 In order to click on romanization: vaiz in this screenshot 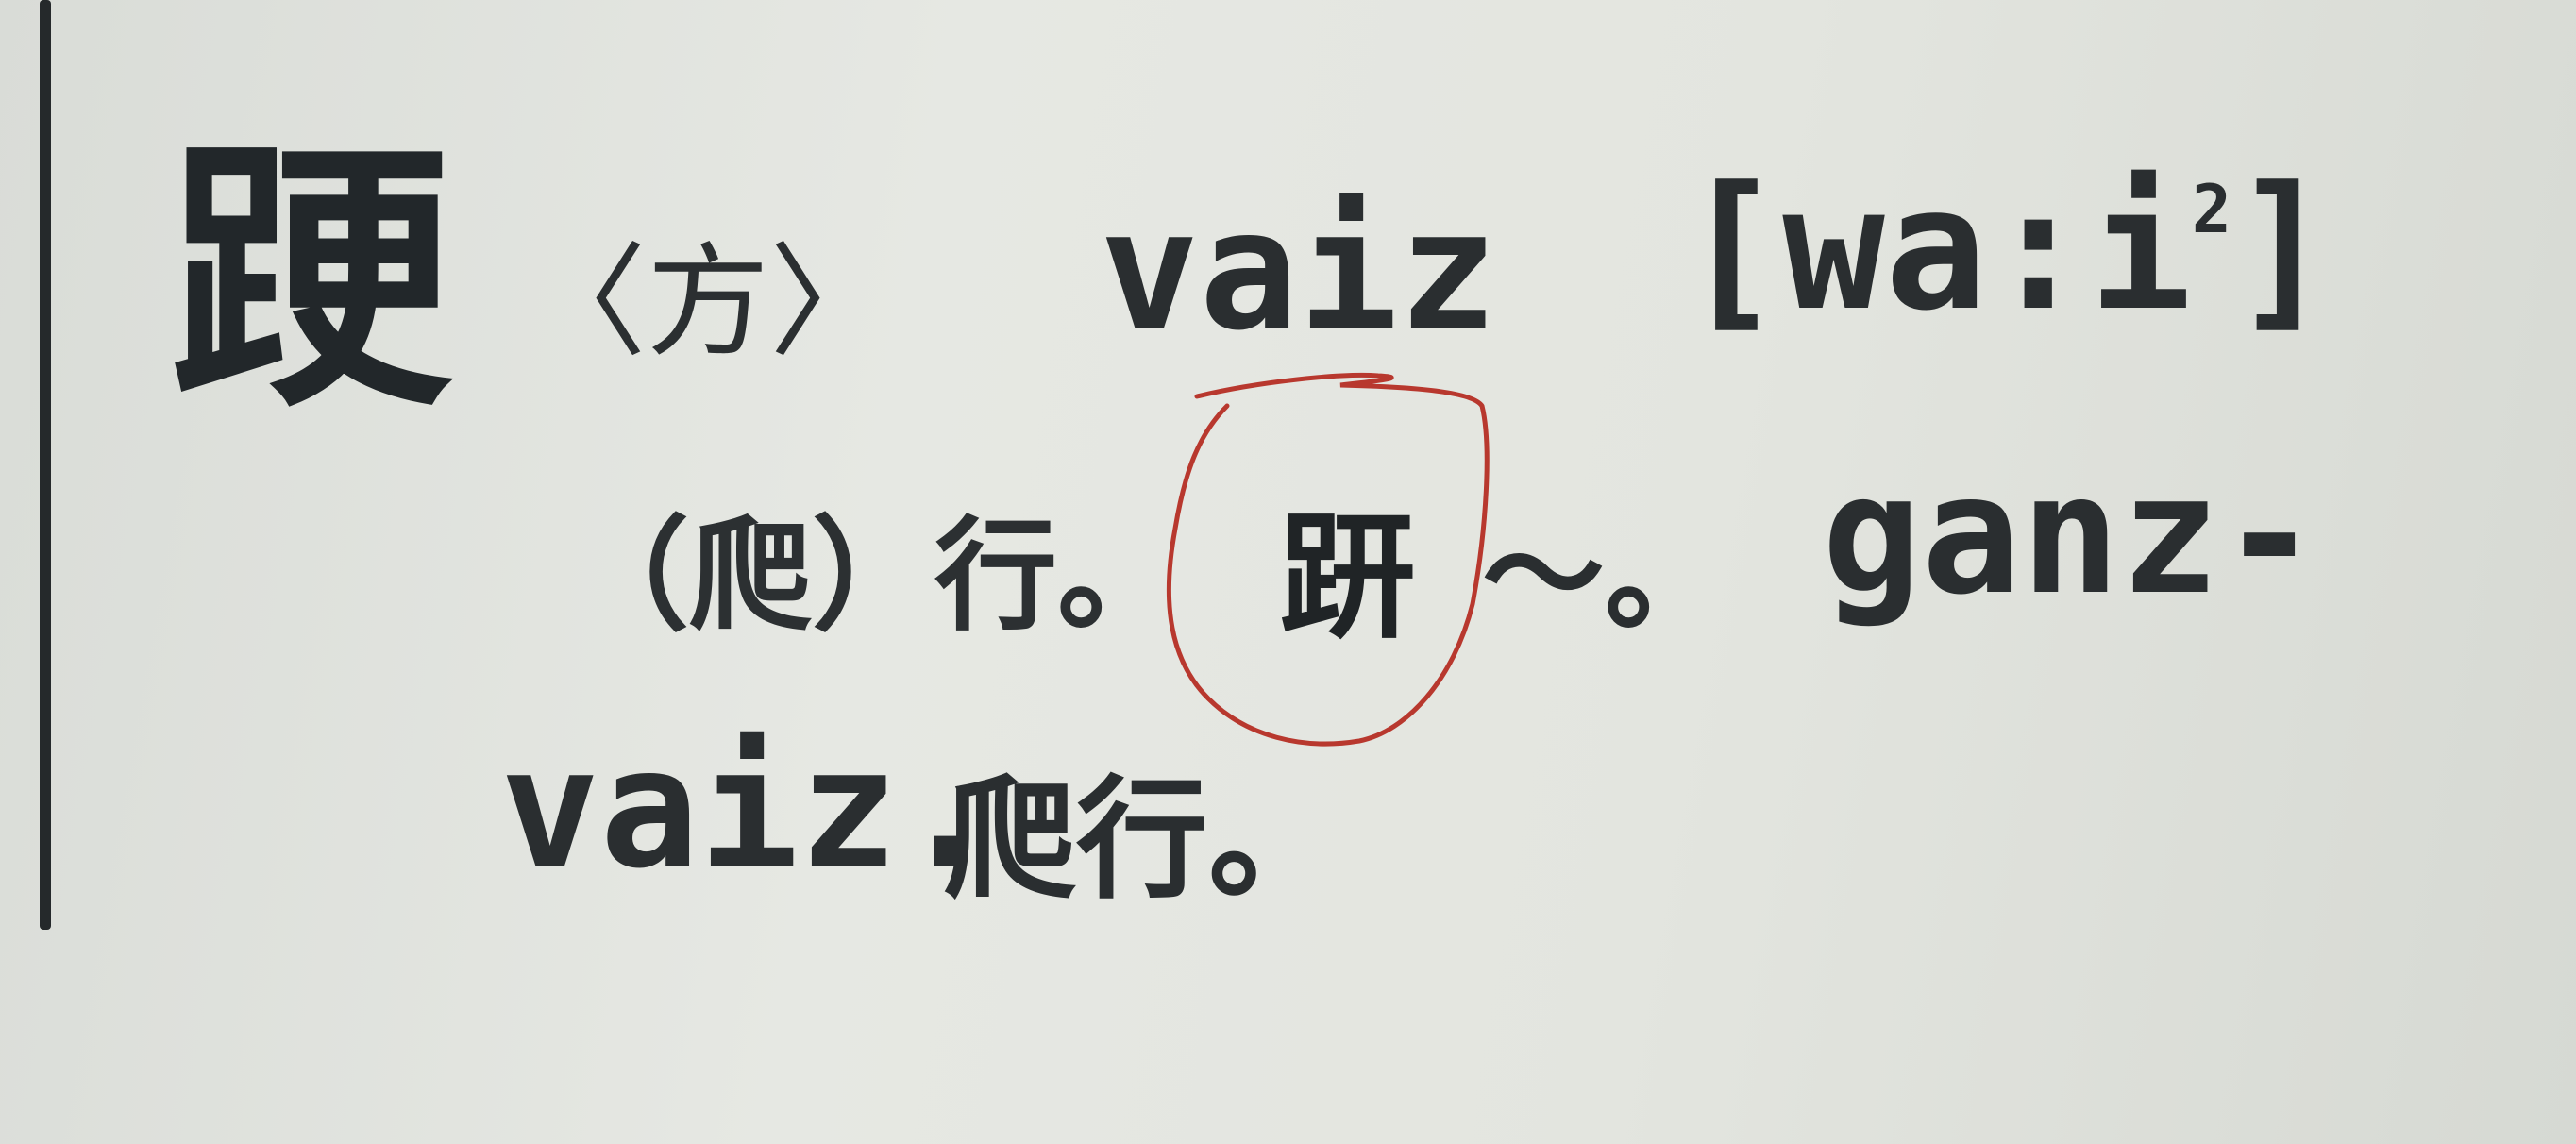, I will do `click(1299, 271)`.